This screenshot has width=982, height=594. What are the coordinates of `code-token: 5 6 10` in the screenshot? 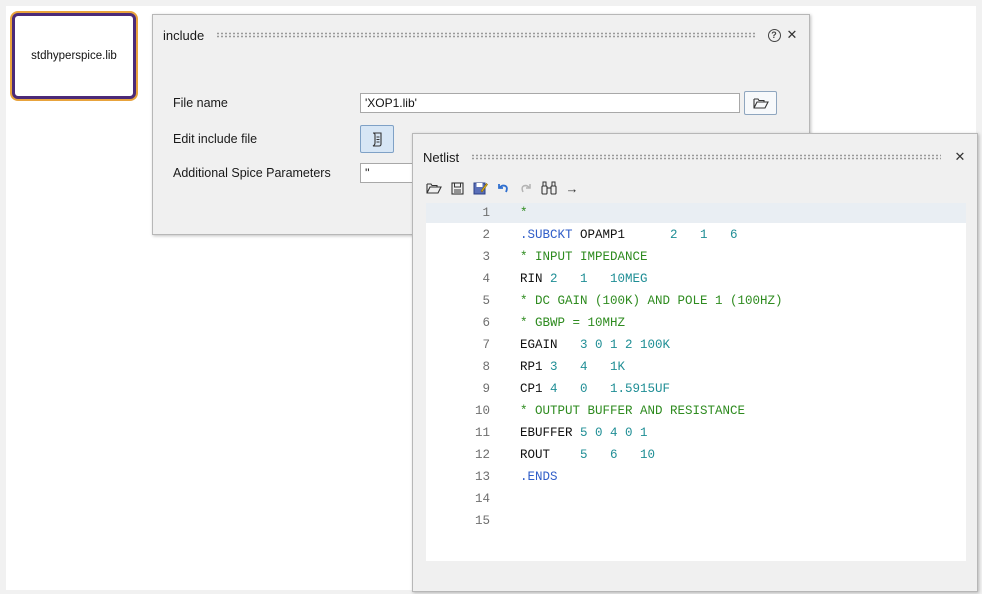 It's located at (618, 455).